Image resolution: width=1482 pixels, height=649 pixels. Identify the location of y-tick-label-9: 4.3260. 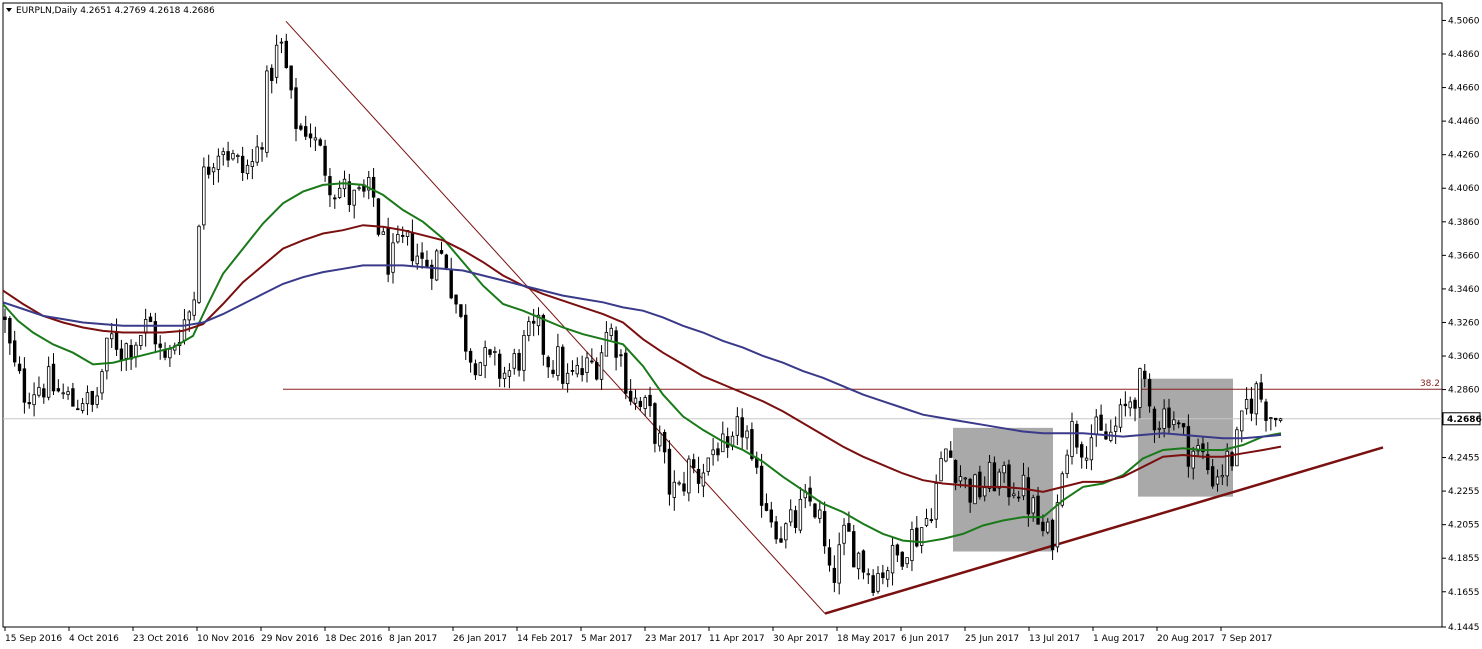
(1464, 323).